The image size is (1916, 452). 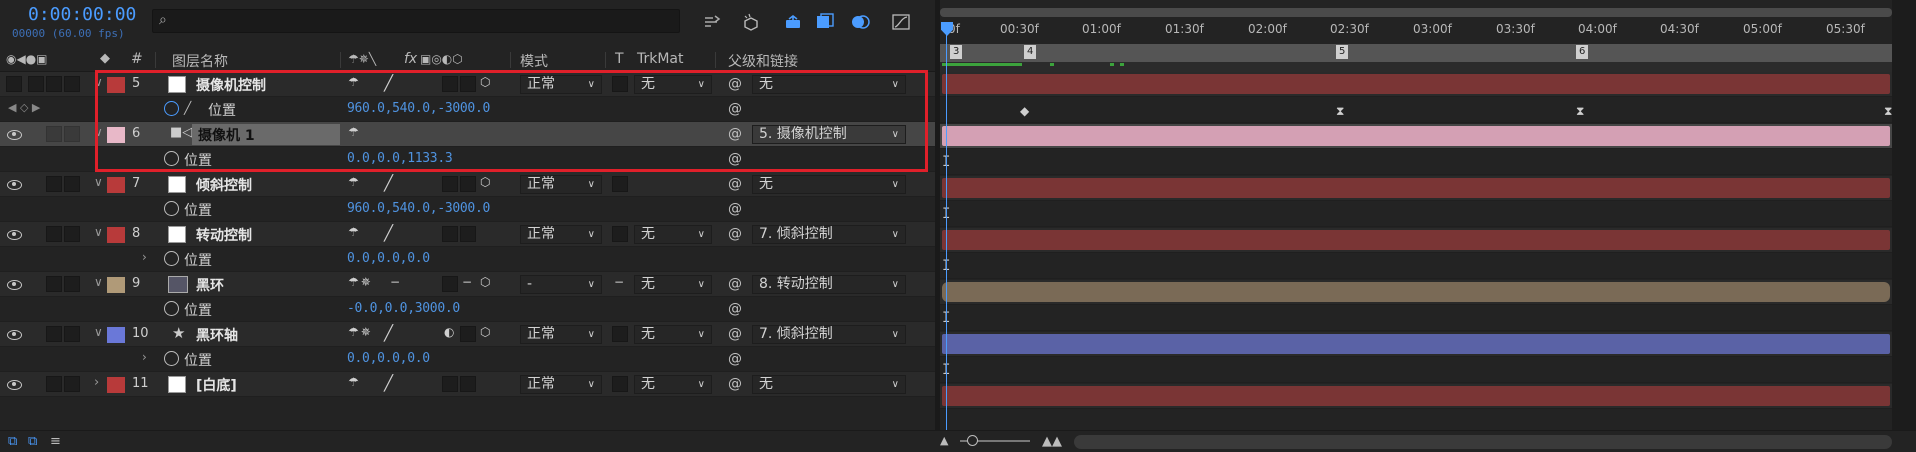 I want to click on layer-row-9: ∨ 9 黑环 ☂✵ − − ⬡ - ∨ − 无 ∨ @ 8. 转动控制 ∨, so click(x=467, y=284).